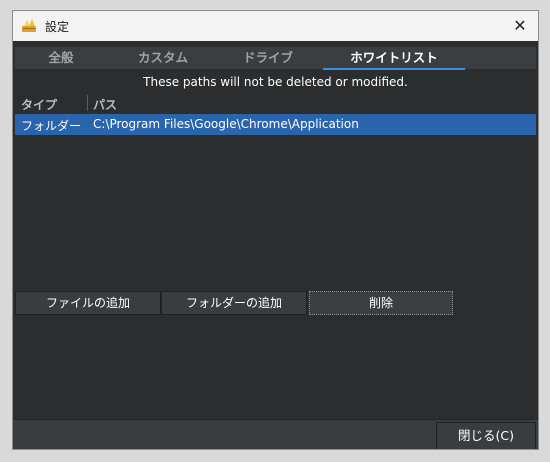  I want to click on add-file-button: ファイルの追加, so click(88, 303).